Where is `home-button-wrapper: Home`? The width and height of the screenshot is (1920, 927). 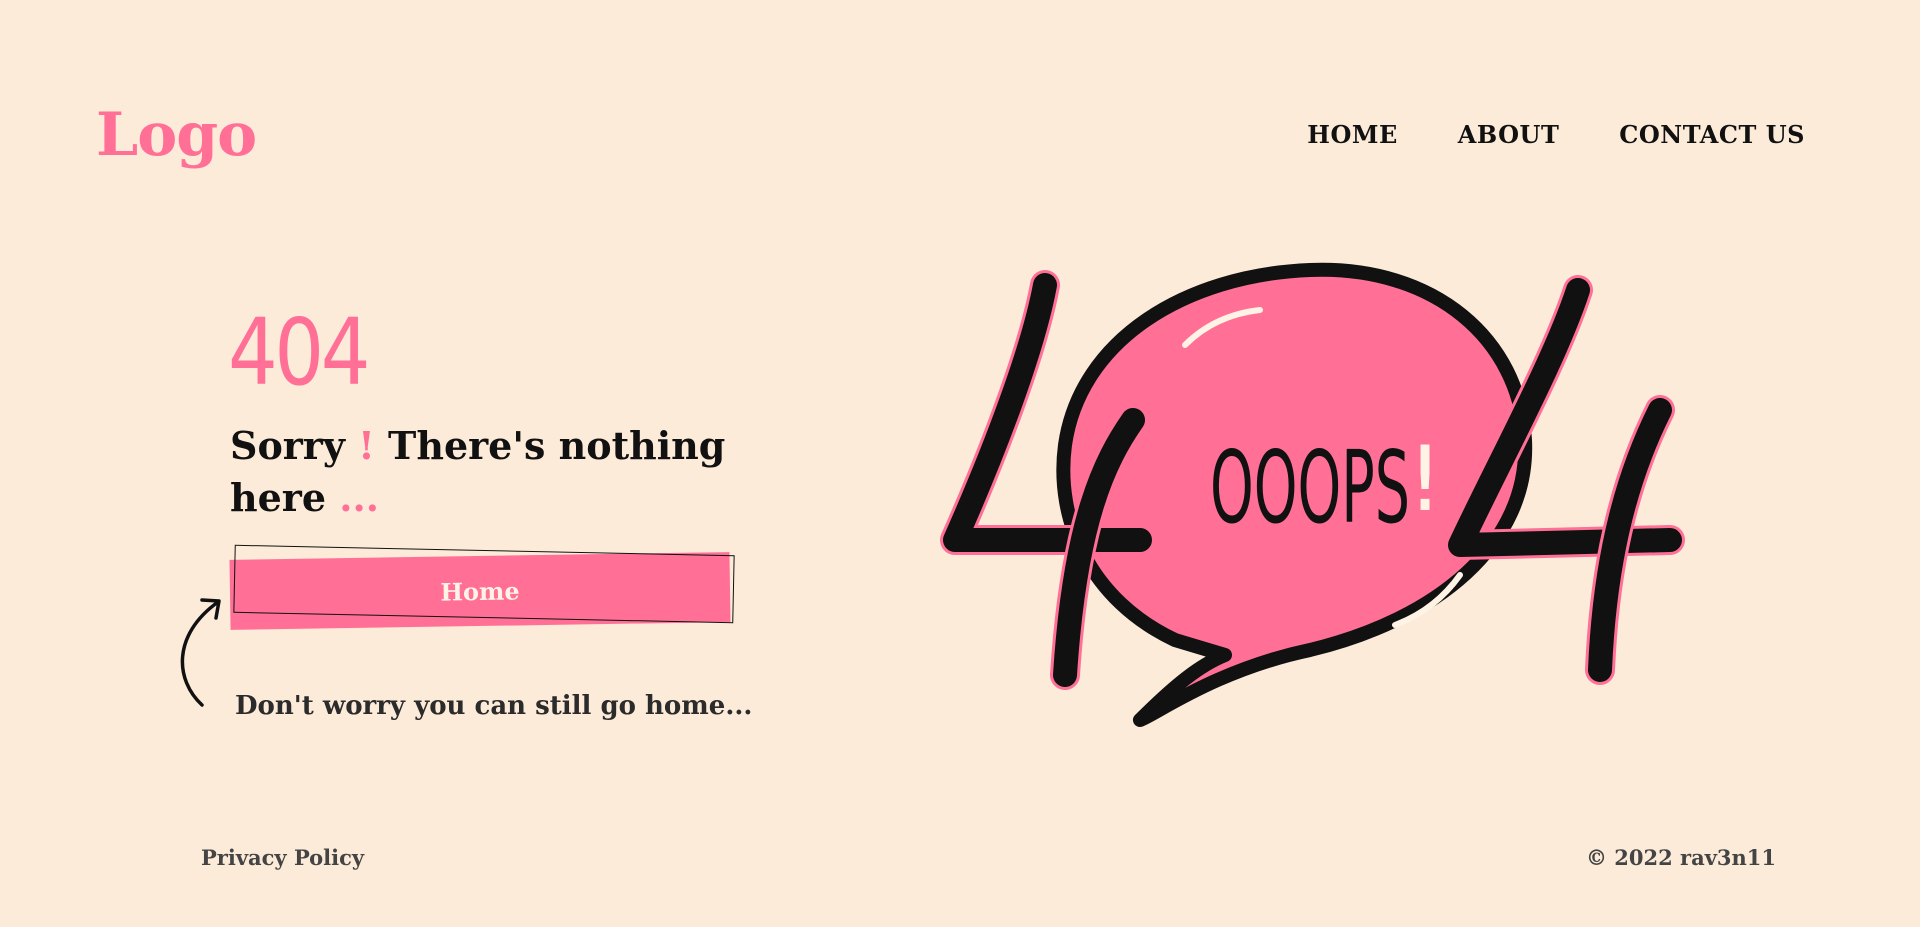
home-button-wrapper: Home is located at coordinates (482, 588).